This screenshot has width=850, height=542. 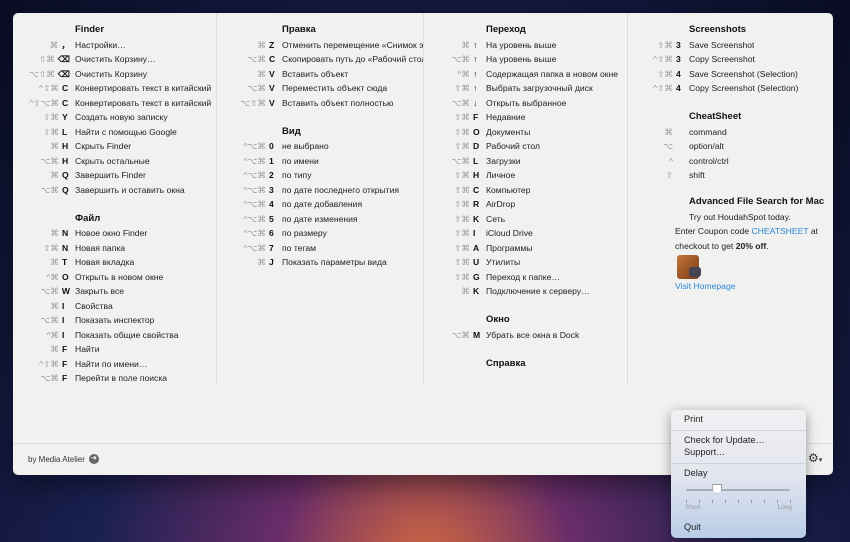 What do you see at coordinates (44, 349) in the screenshot?
I see `modifier-keys: ⌘ F` at bounding box center [44, 349].